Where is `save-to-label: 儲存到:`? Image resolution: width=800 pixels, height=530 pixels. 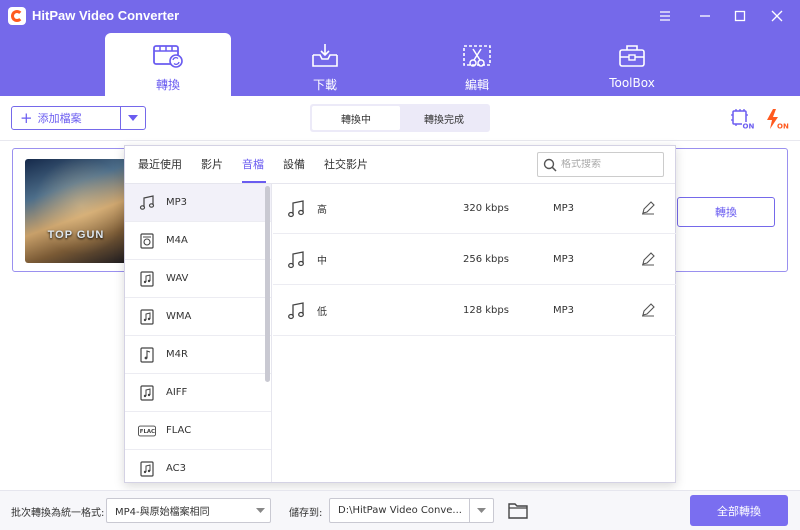
save-to-label: 儲存到: is located at coordinates (306, 513).